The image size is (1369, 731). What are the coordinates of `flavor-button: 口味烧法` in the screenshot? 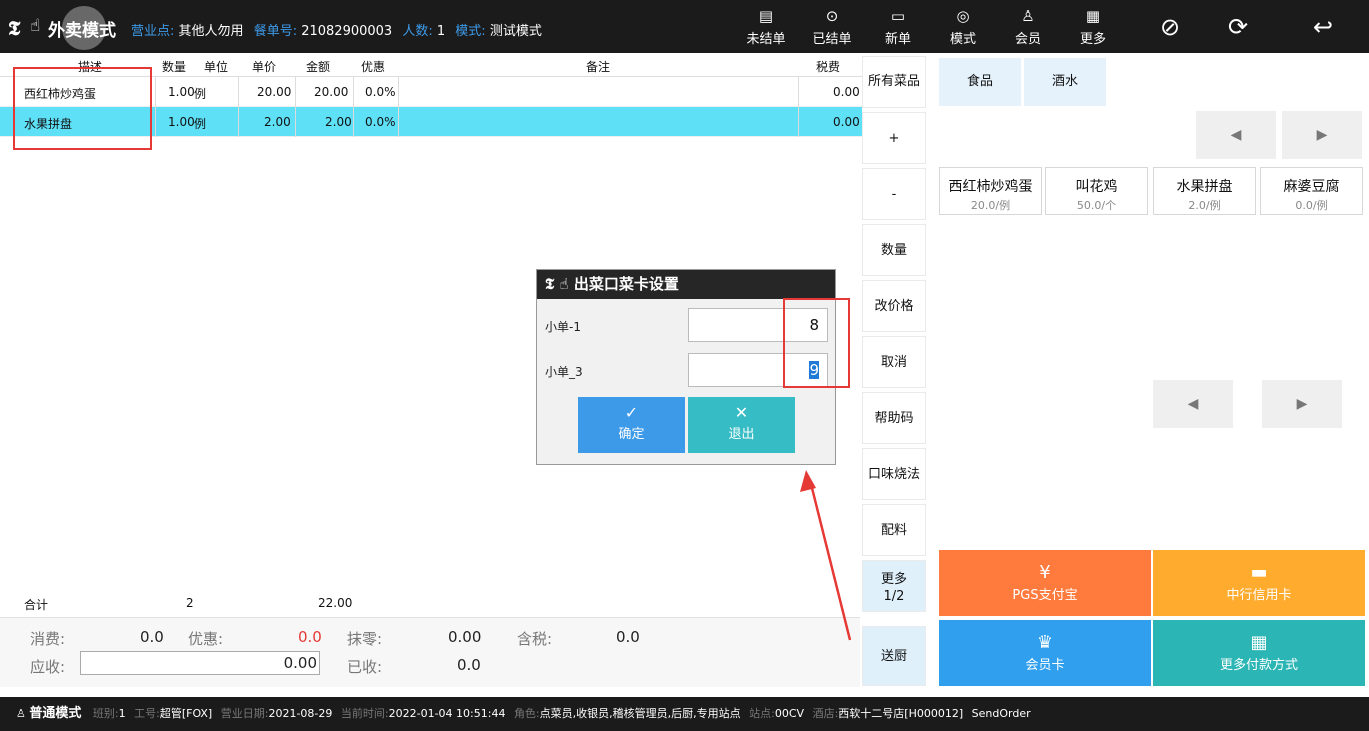 It's located at (894, 474).